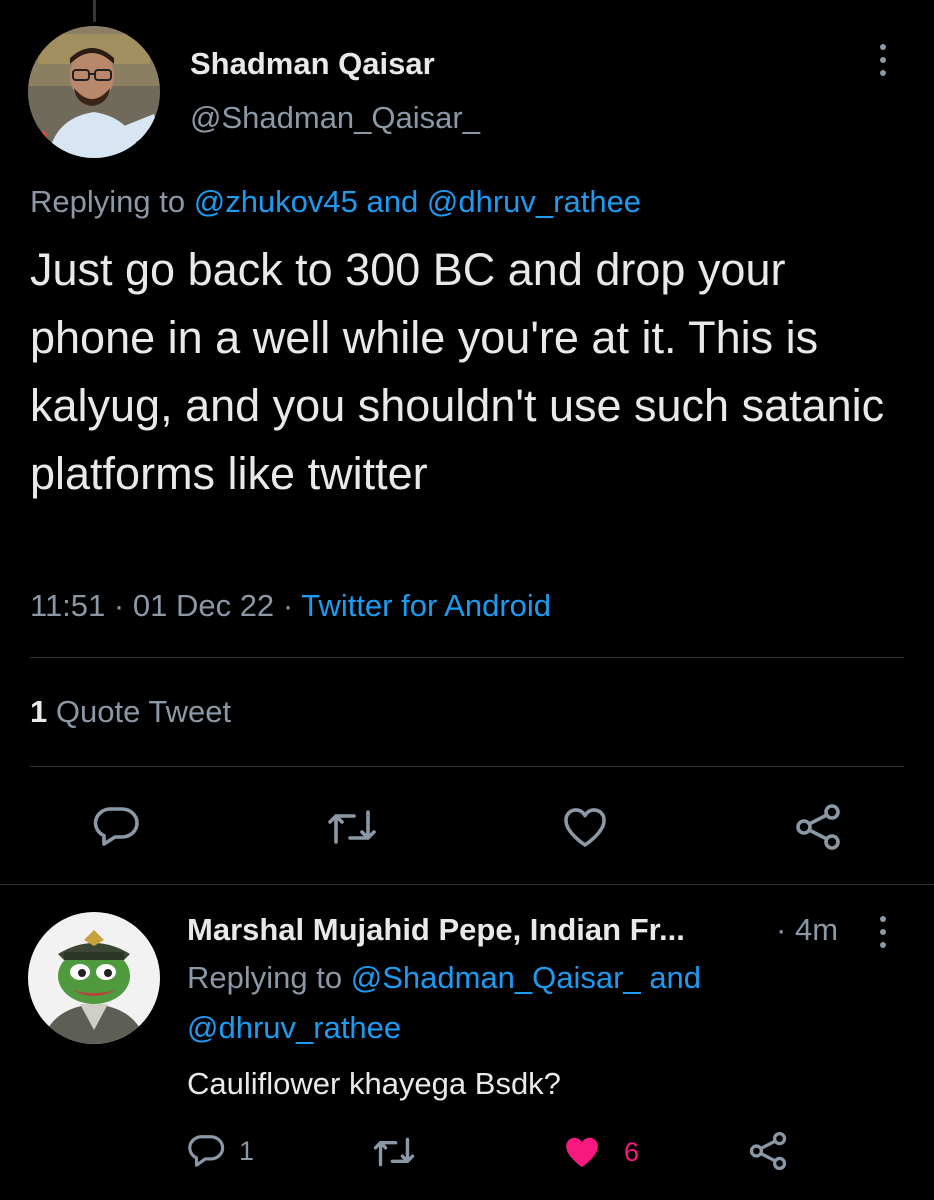 Image resolution: width=934 pixels, height=1200 pixels. Describe the element at coordinates (68, 605) in the screenshot. I see `tweet-time: 11:51` at that location.